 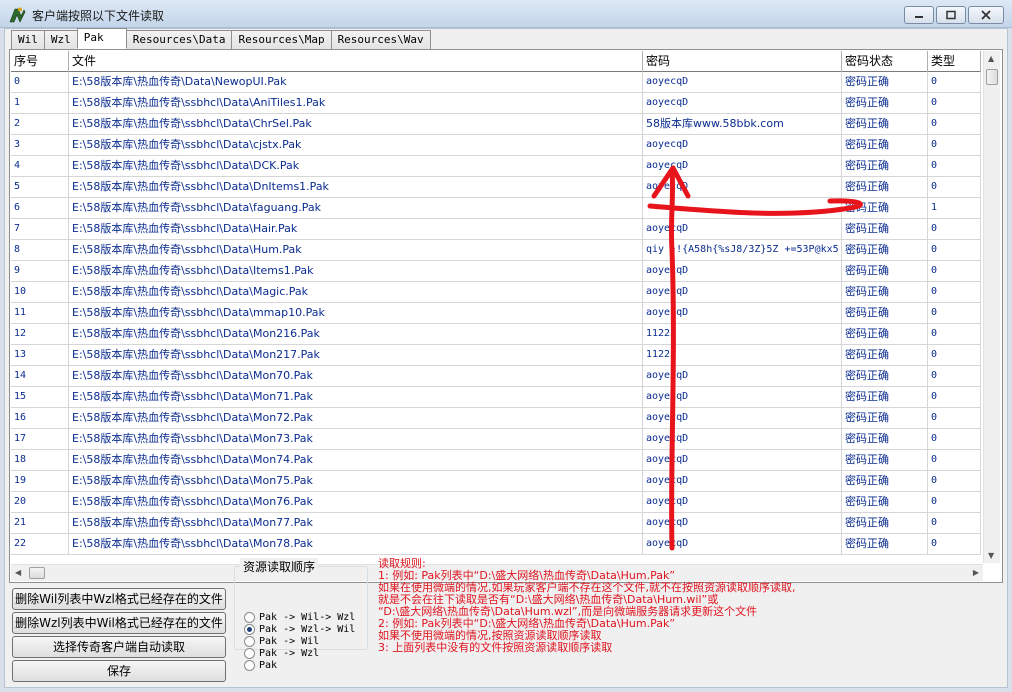 What do you see at coordinates (356, 376) in the screenshot?
I see `cell-file: E:\58版本库\热血传奇\ssbhcl\Data\Mon70.Pak` at bounding box center [356, 376].